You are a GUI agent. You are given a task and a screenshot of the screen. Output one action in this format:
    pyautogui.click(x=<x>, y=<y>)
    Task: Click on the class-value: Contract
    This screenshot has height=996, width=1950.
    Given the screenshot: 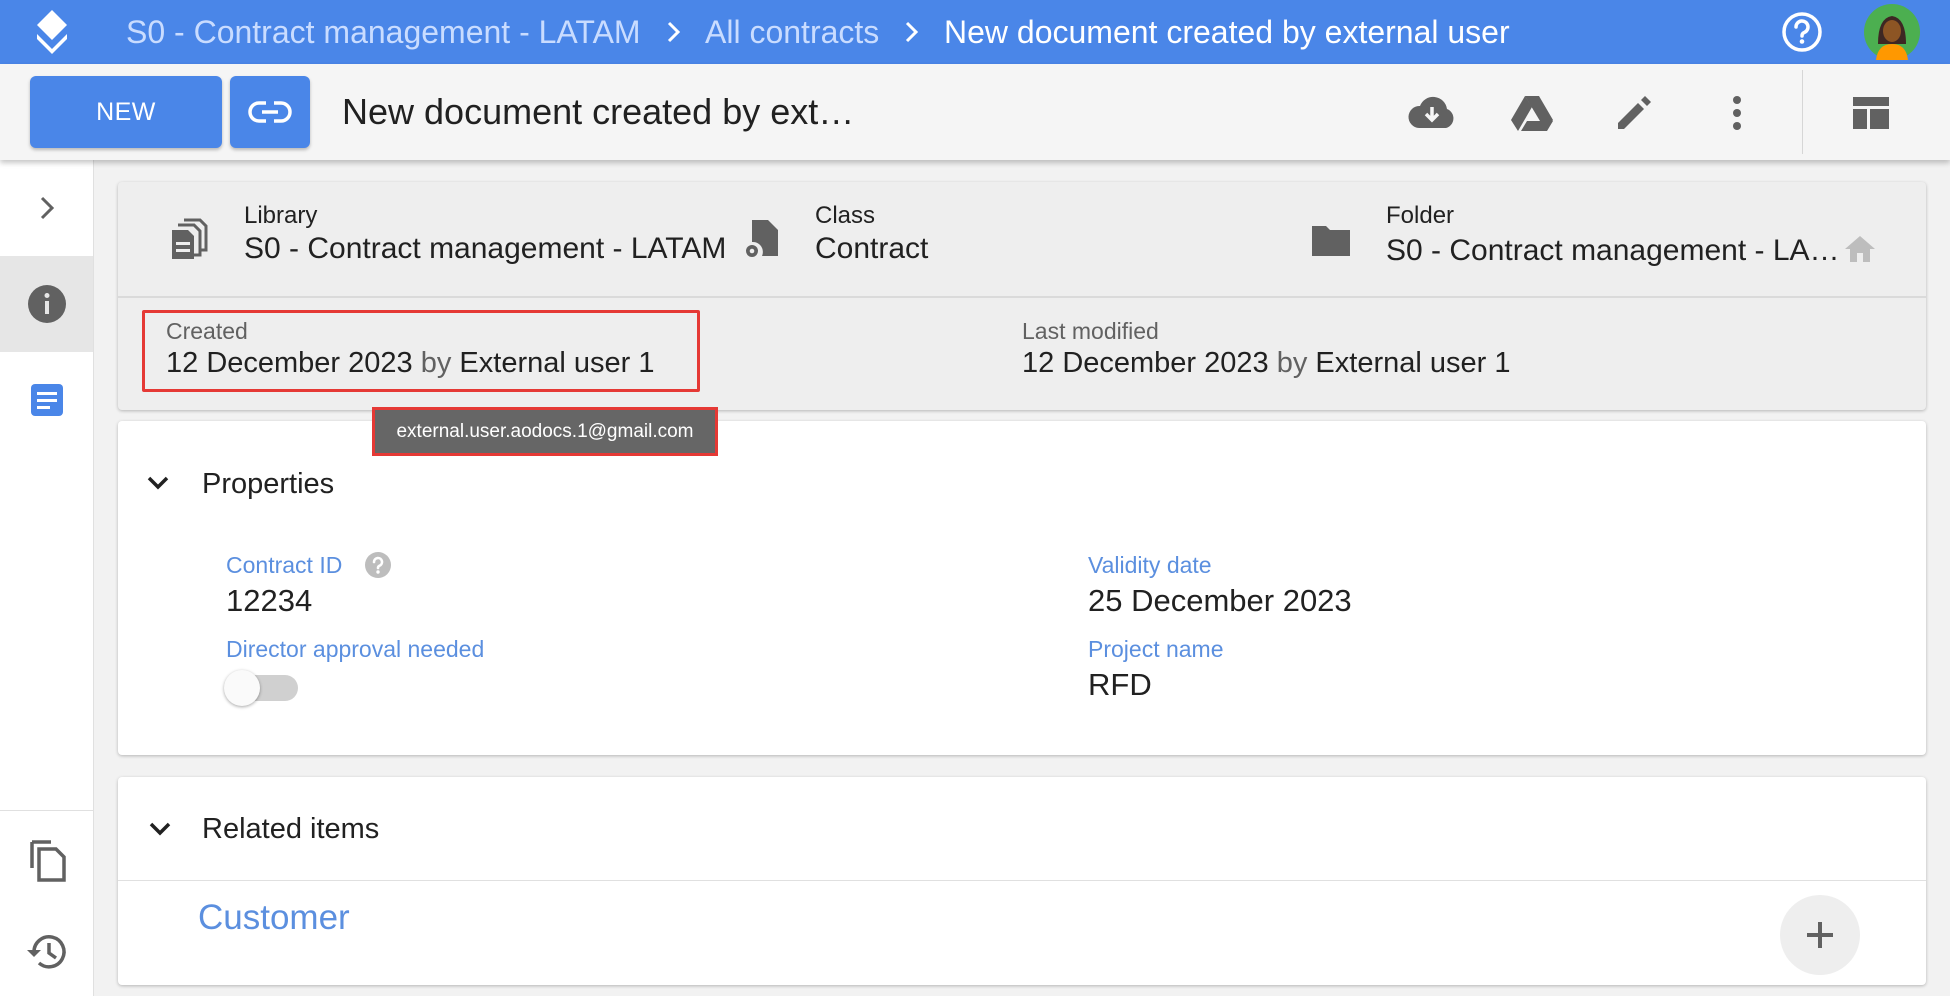 What is the action you would take?
    pyautogui.click(x=872, y=248)
    